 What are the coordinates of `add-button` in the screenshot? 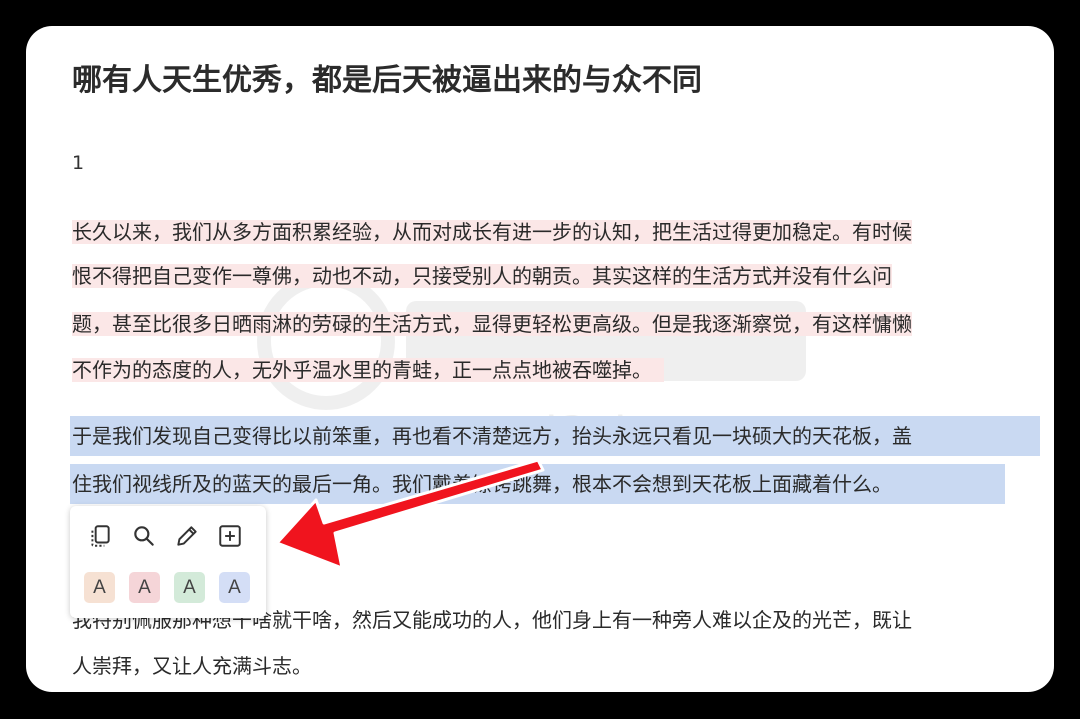 It's located at (230, 536).